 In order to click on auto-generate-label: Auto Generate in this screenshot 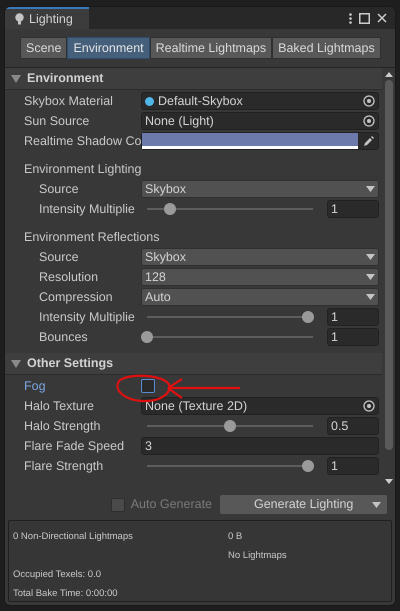, I will do `click(171, 505)`.